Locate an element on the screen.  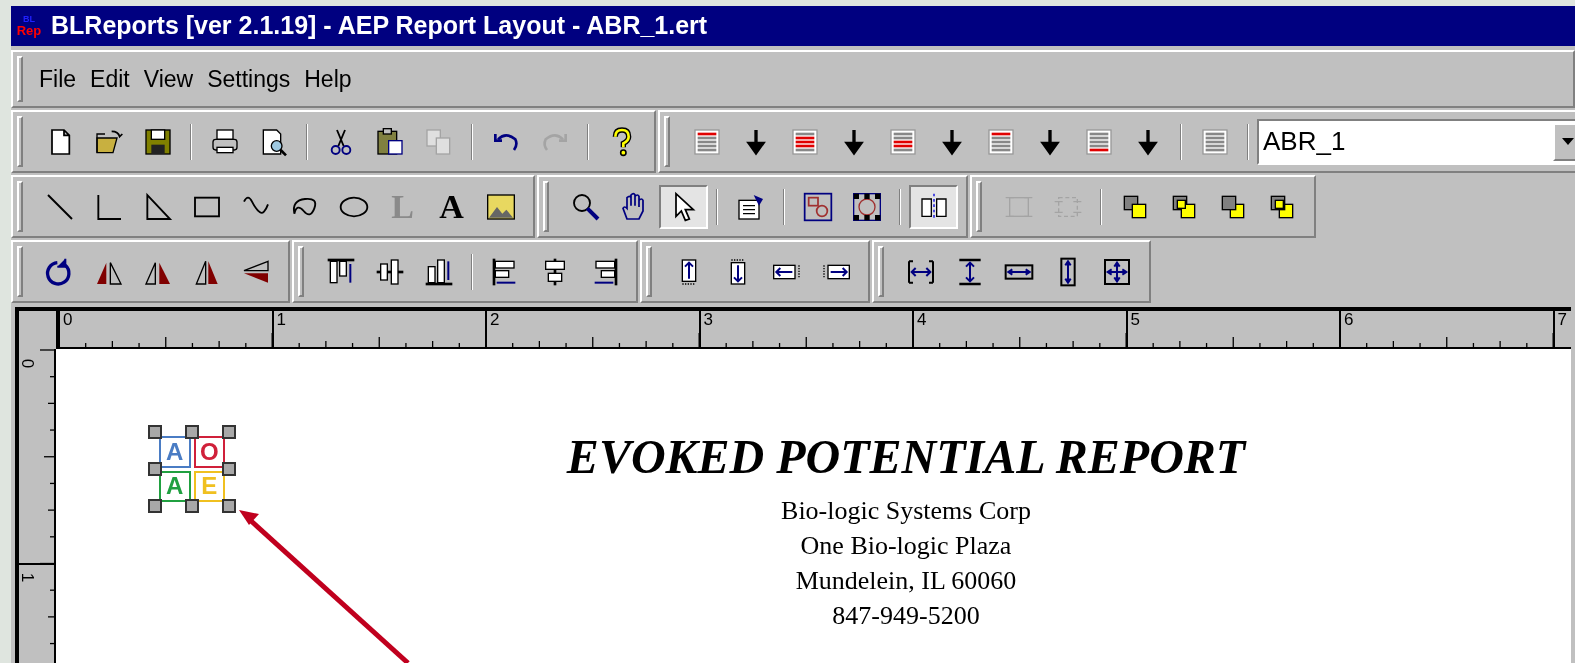
menu-item: Edit is located at coordinates (110, 79).